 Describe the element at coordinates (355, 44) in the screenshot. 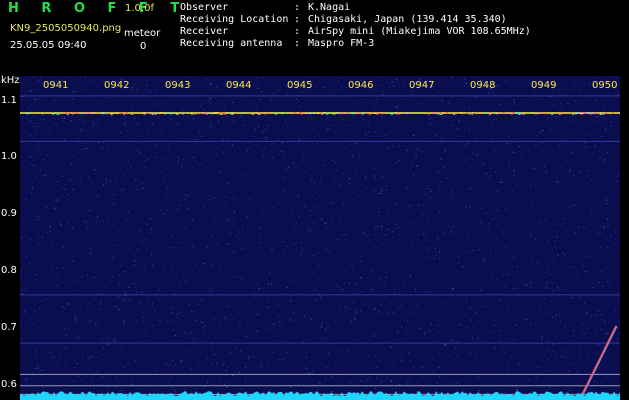

I see `info-row-antenna: Receiving antenna : Maspro FM-3` at that location.